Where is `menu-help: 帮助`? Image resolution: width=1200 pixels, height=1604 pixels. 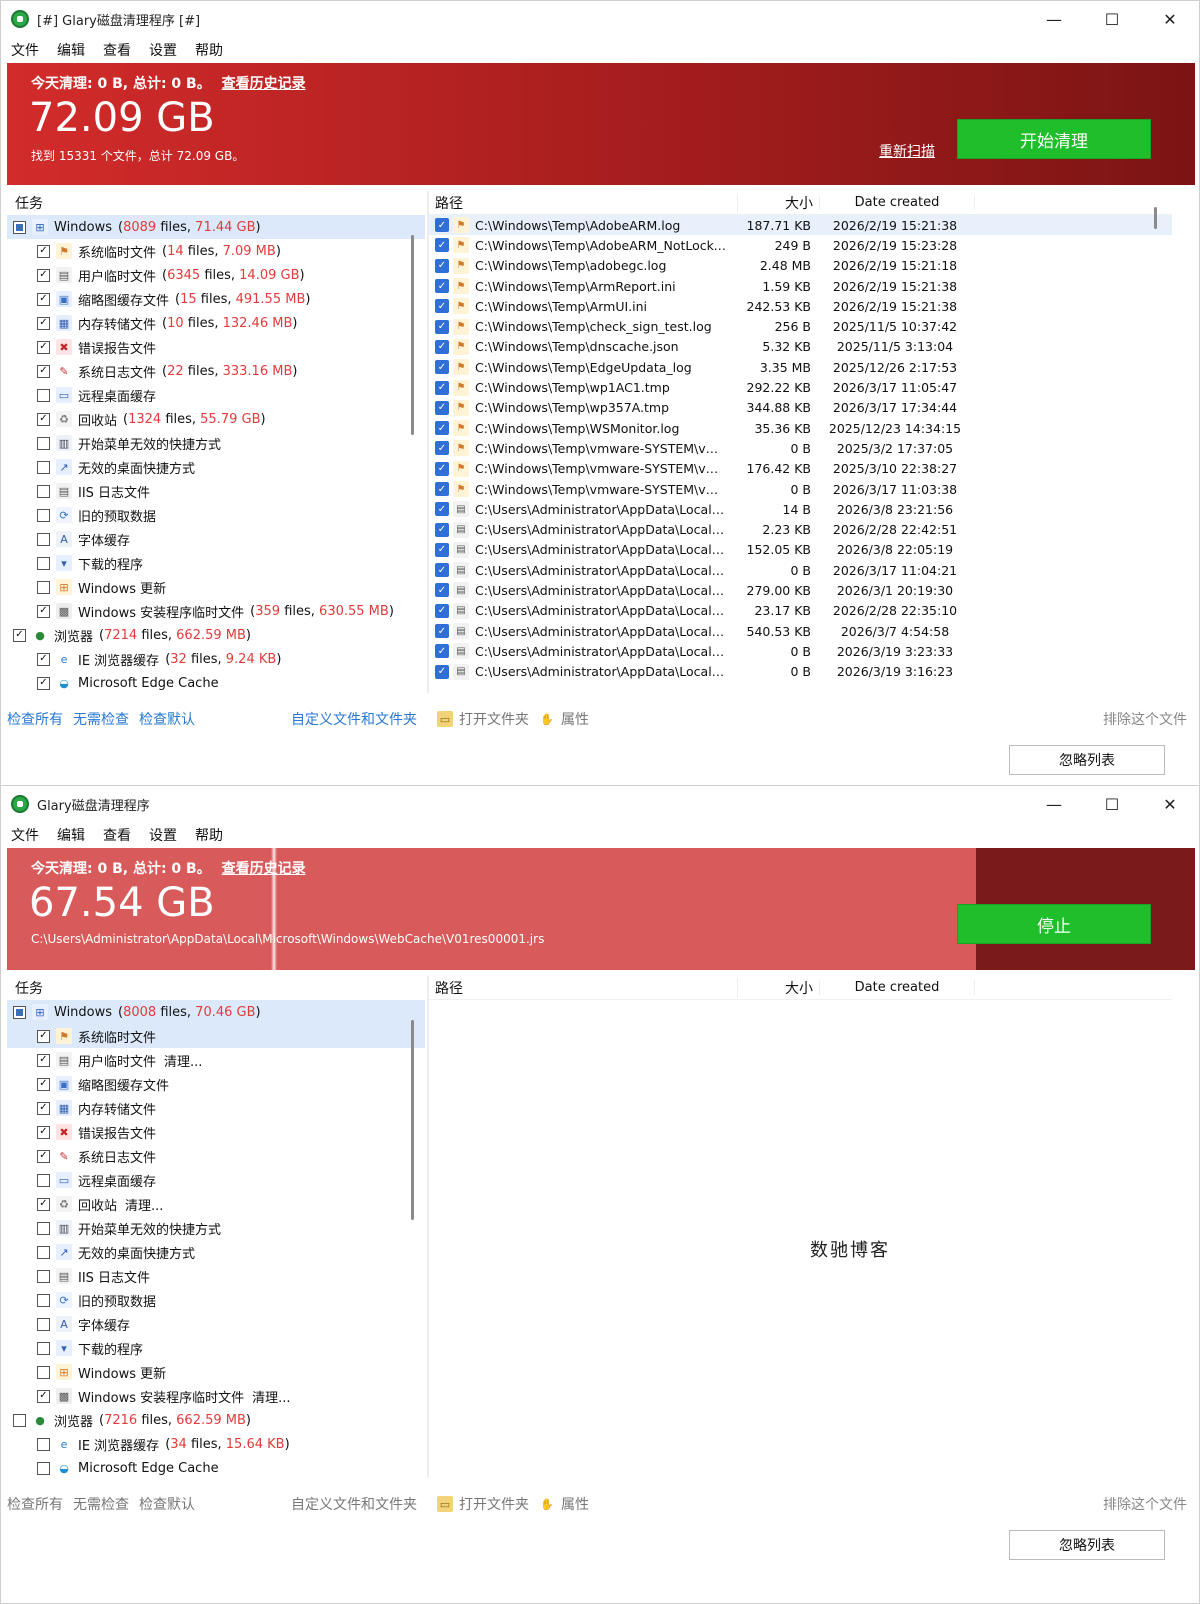 menu-help: 帮助 is located at coordinates (209, 50).